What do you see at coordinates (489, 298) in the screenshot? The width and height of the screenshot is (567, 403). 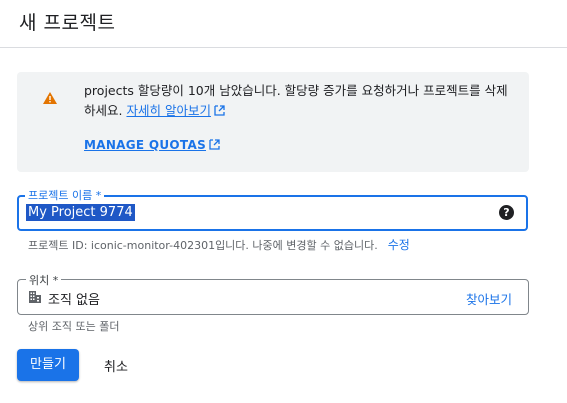 I see `browse-button: 찾아보기` at bounding box center [489, 298].